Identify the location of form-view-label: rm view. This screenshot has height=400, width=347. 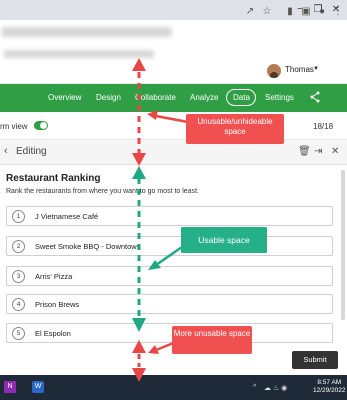
(14, 126).